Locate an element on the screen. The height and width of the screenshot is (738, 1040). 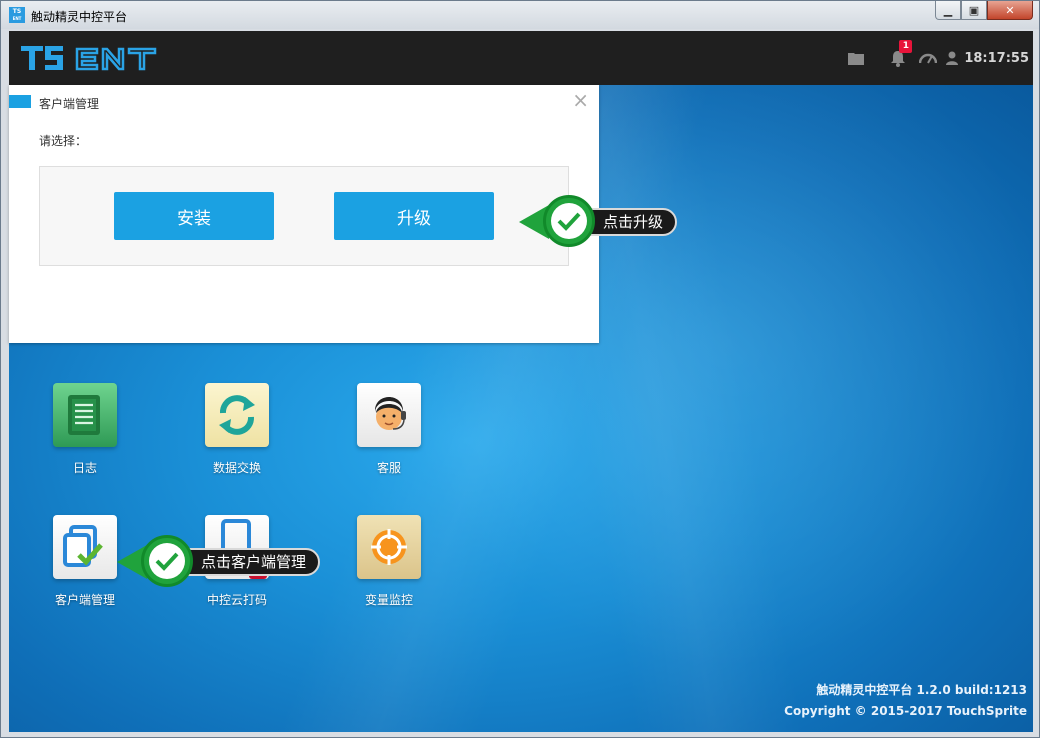
folder-button is located at coordinates (856, 58).